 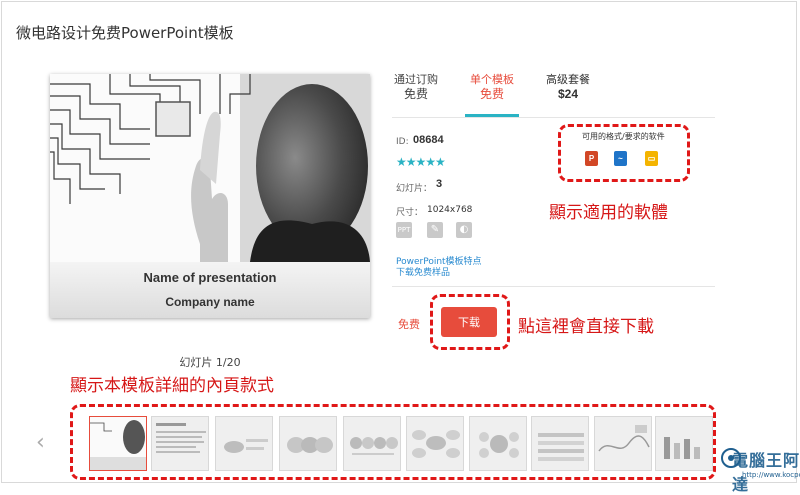 What do you see at coordinates (409, 324) in the screenshot?
I see `purchase-price: 免费` at bounding box center [409, 324].